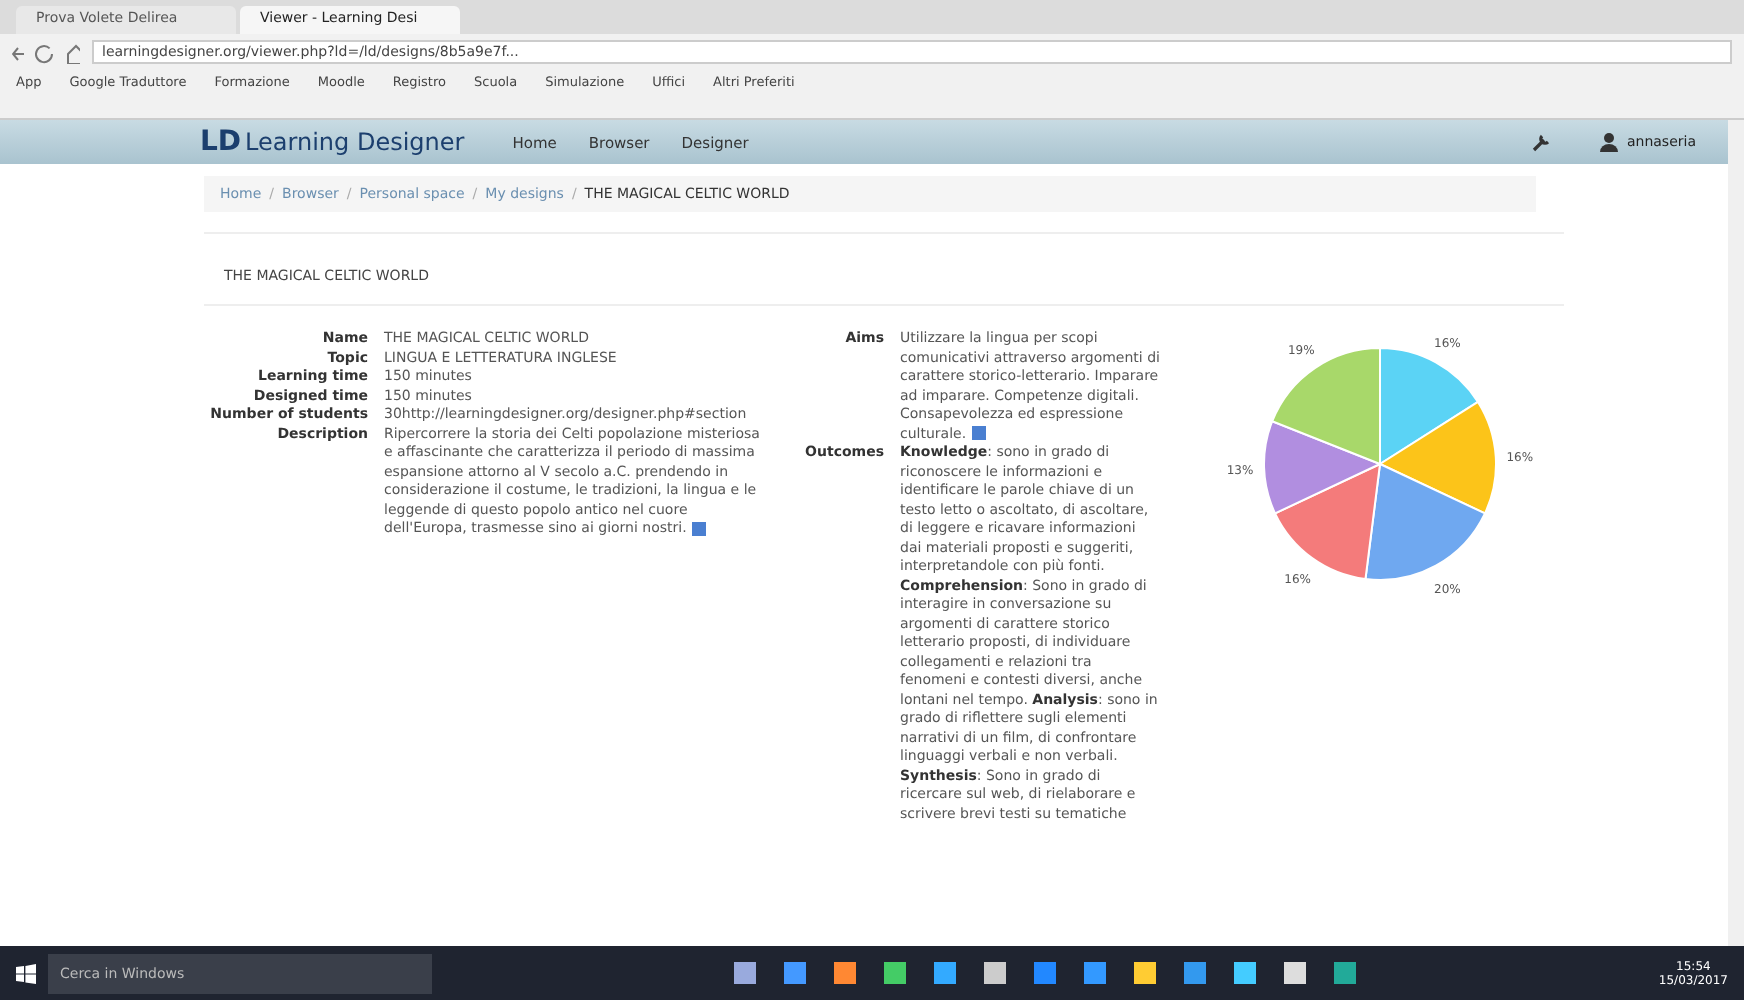 Image resolution: width=1744 pixels, height=1000 pixels. What do you see at coordinates (1542, 142) in the screenshot?
I see `wrench-icon` at bounding box center [1542, 142].